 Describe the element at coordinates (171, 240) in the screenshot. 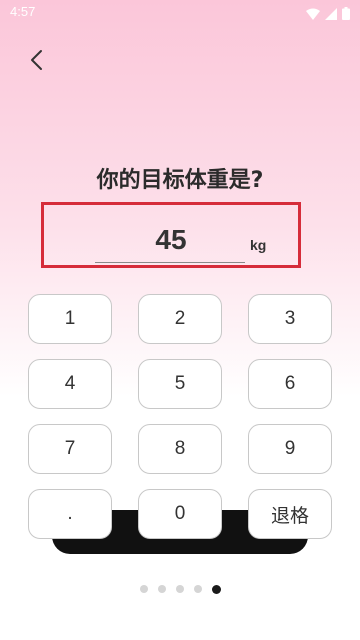

I see `weight-value: 45` at that location.